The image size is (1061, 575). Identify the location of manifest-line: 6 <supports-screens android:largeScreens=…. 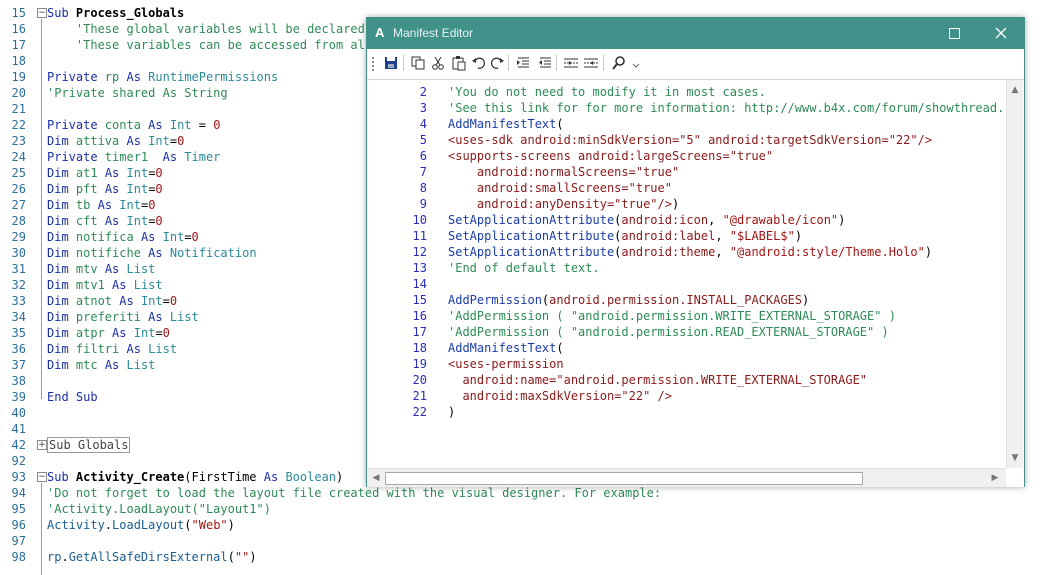
(686, 156).